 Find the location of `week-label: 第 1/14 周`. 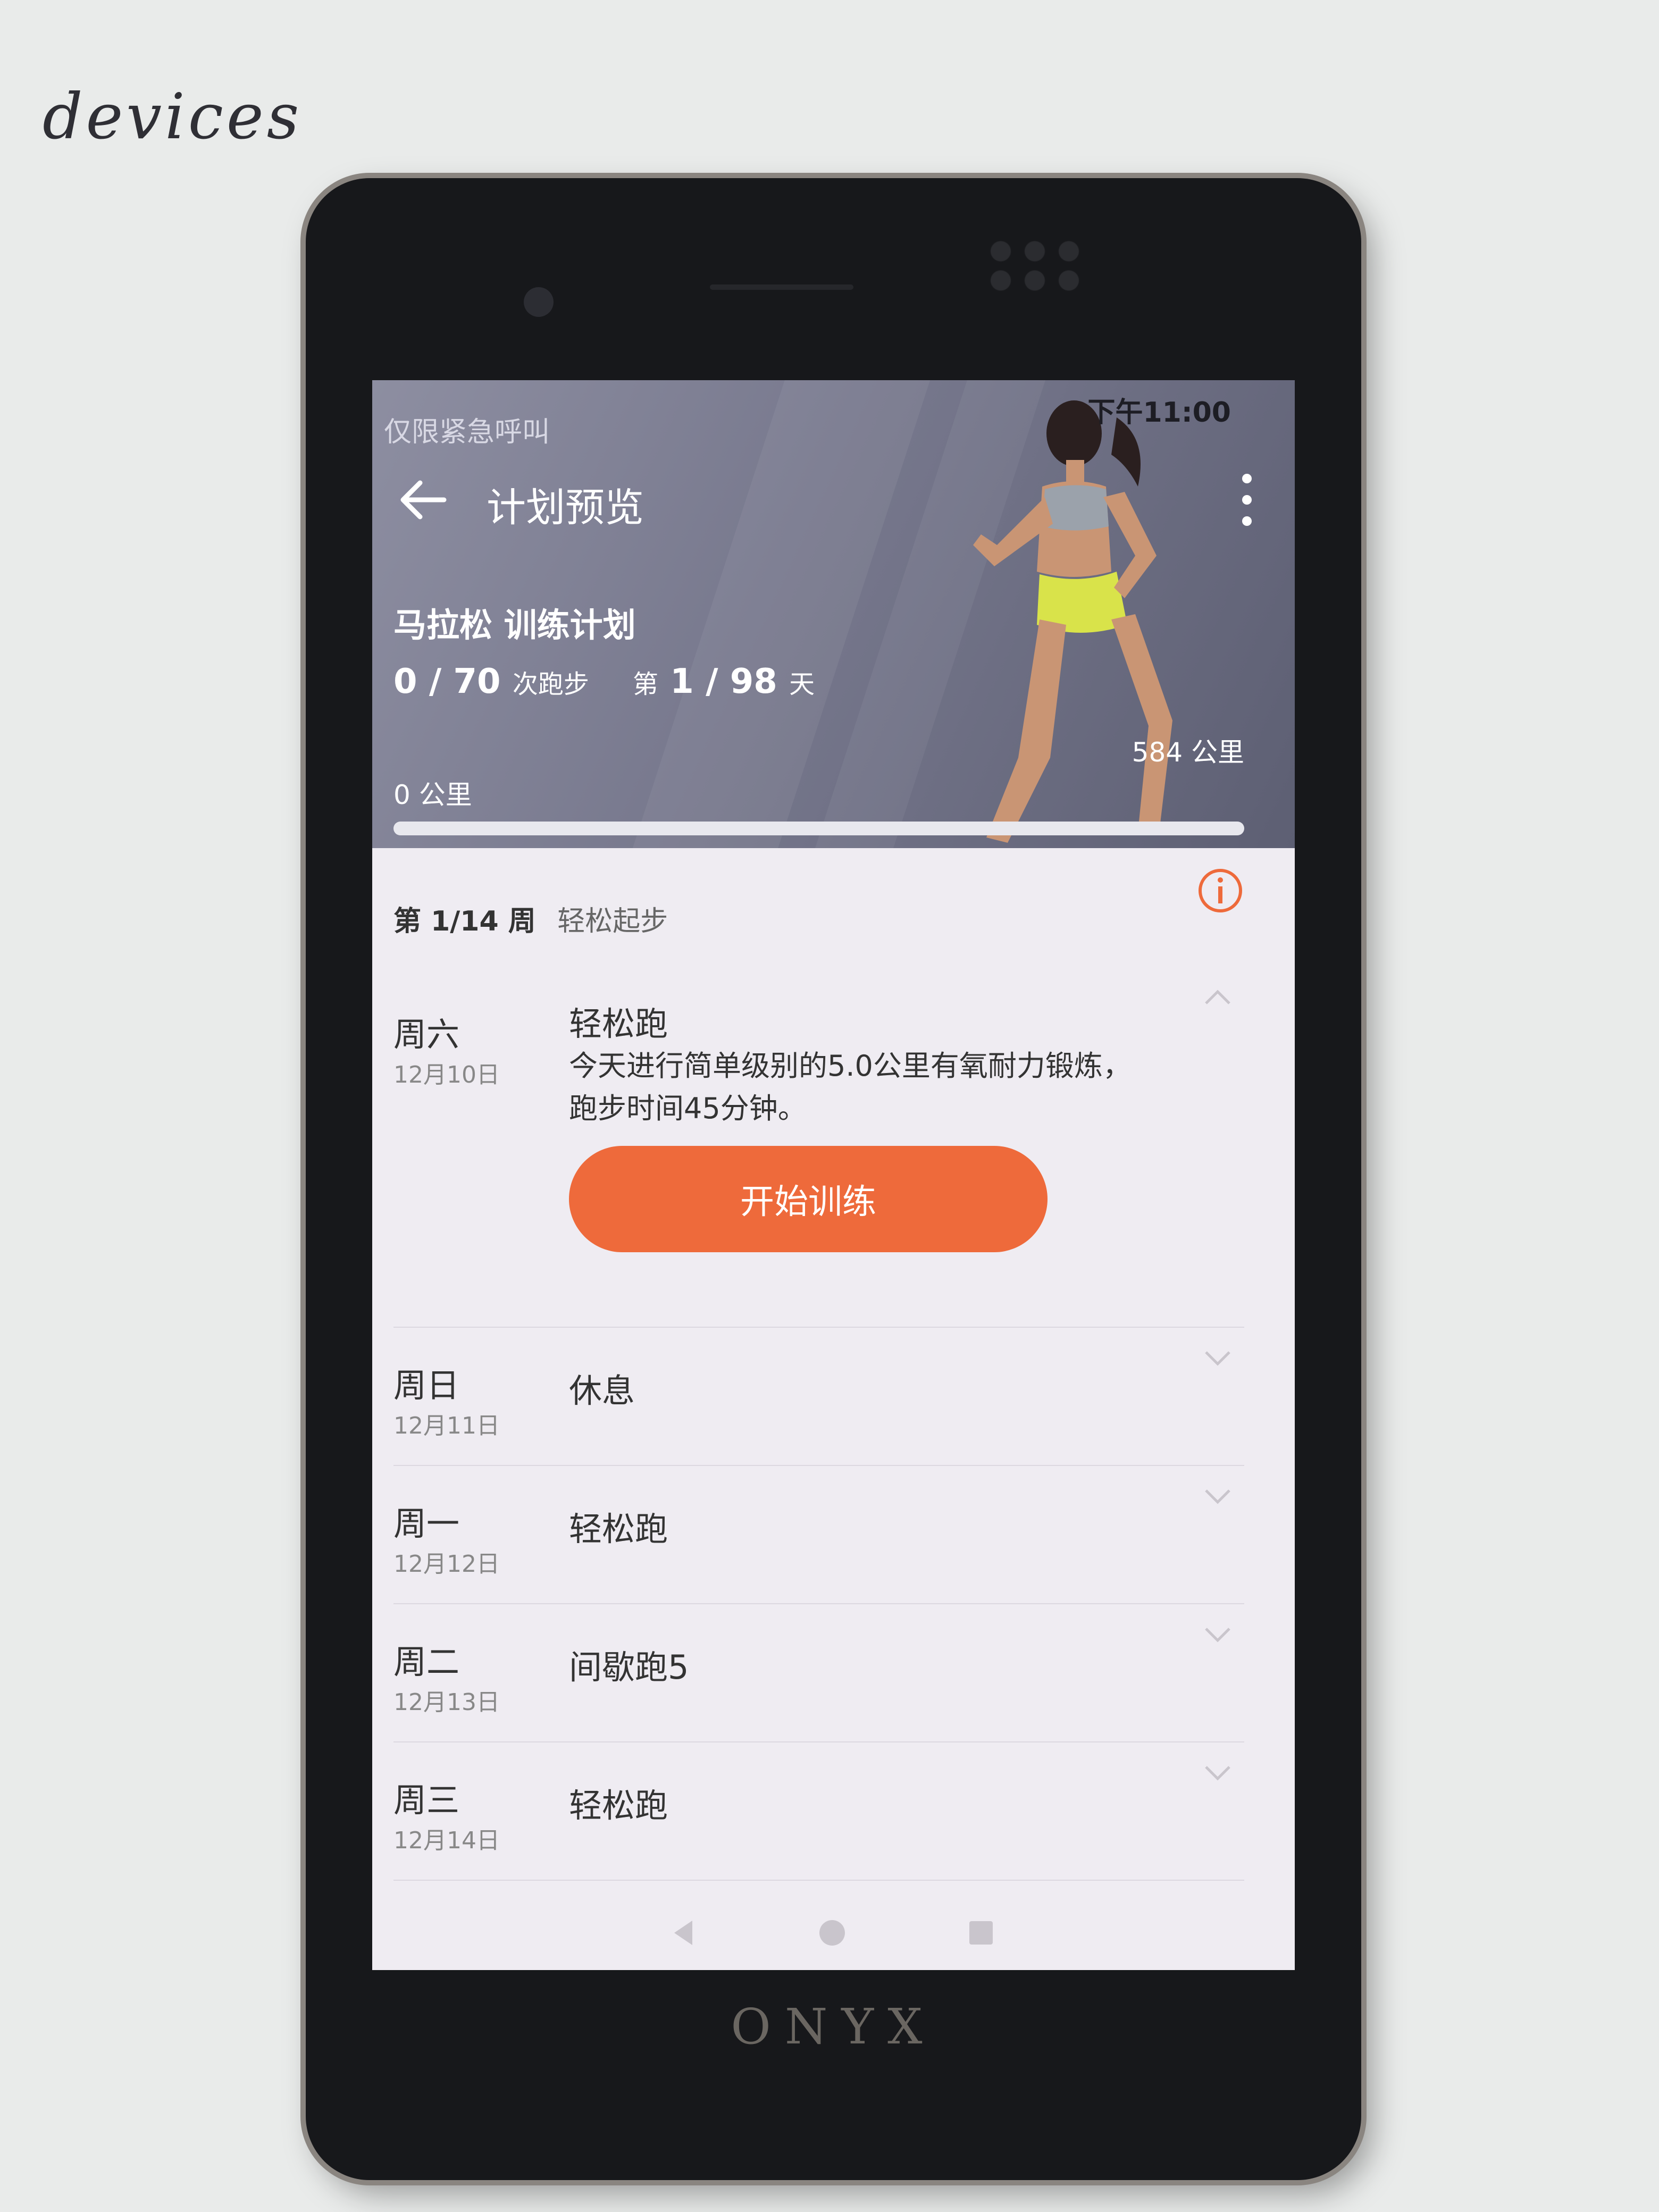

week-label: 第 1/14 周 is located at coordinates (464, 921).